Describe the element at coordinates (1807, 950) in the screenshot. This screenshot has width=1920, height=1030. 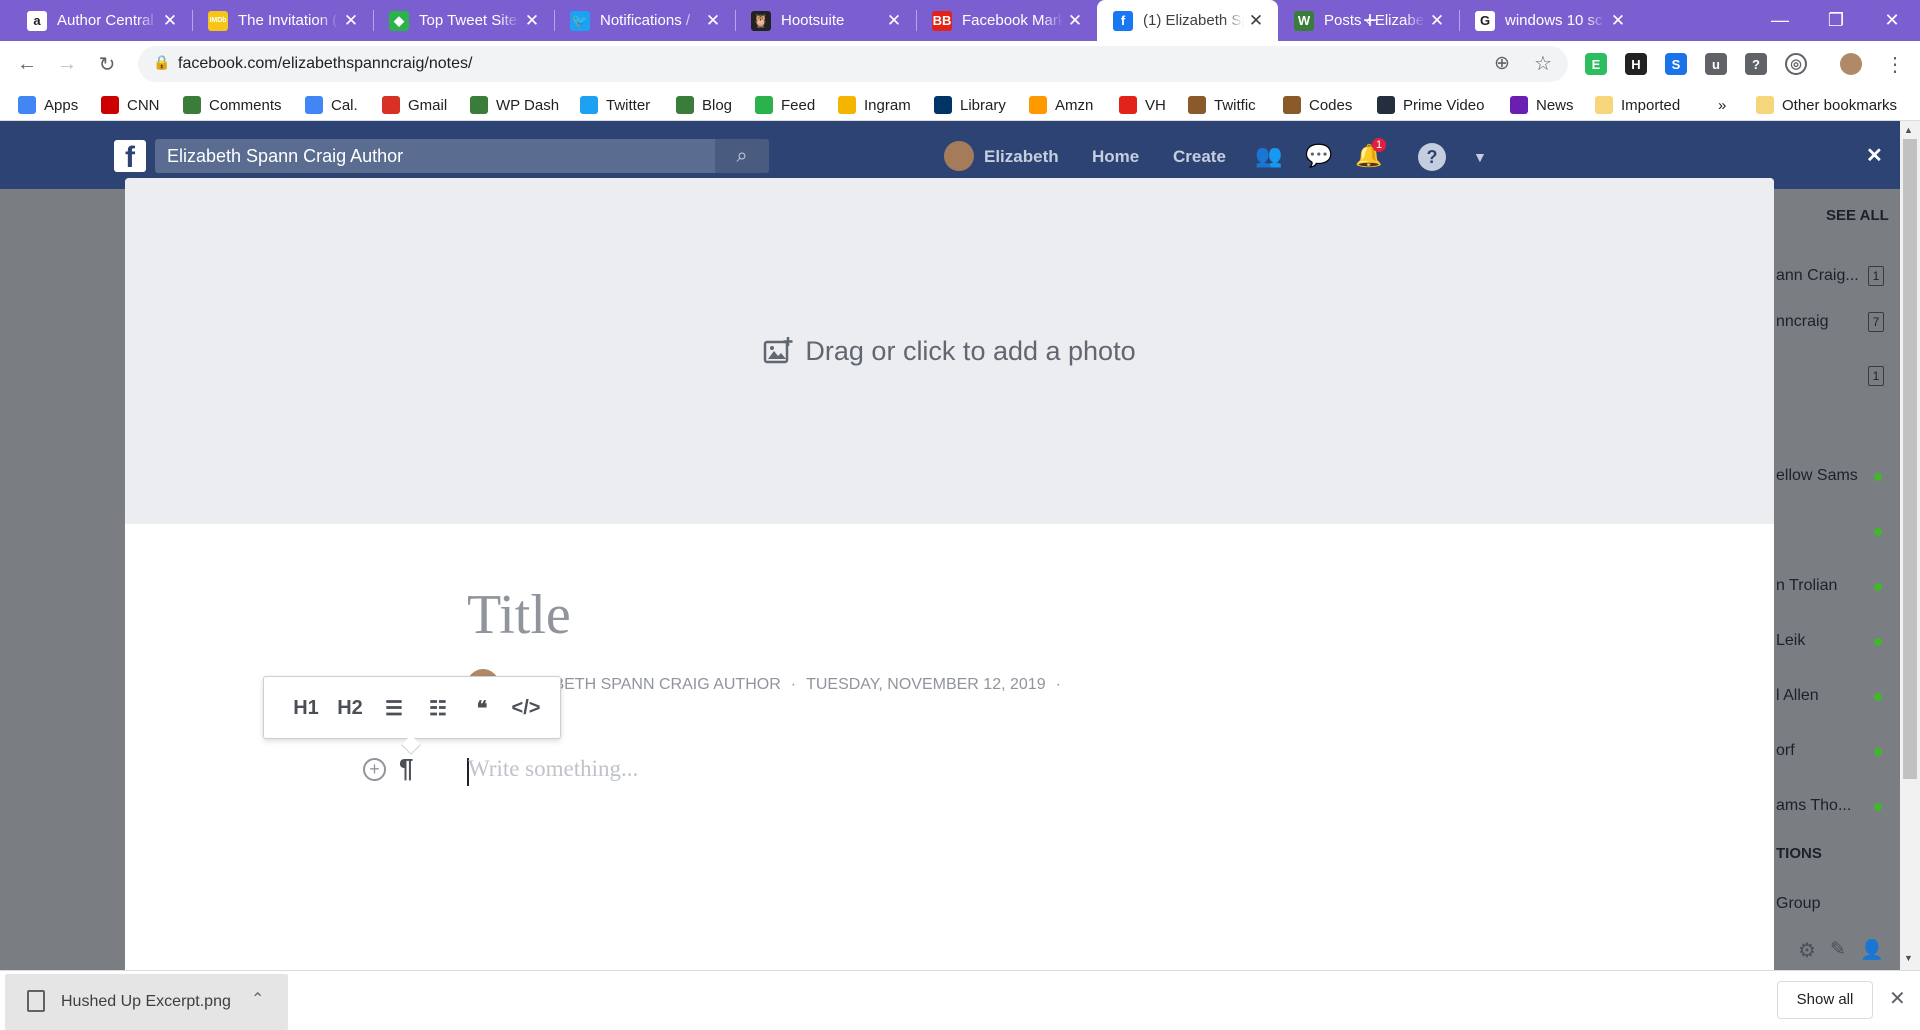
I see `settings-gear-icon: ⚙` at that location.